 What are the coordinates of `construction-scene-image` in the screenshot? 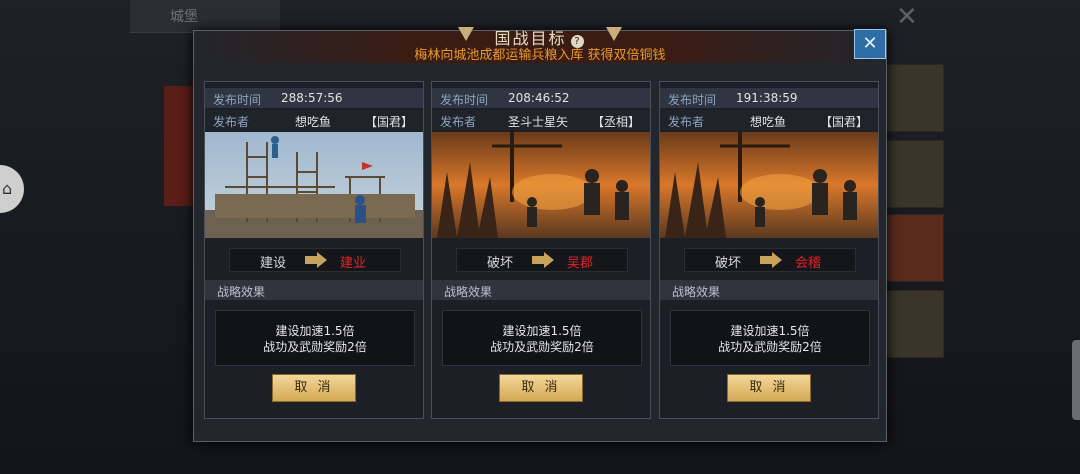 It's located at (314, 185).